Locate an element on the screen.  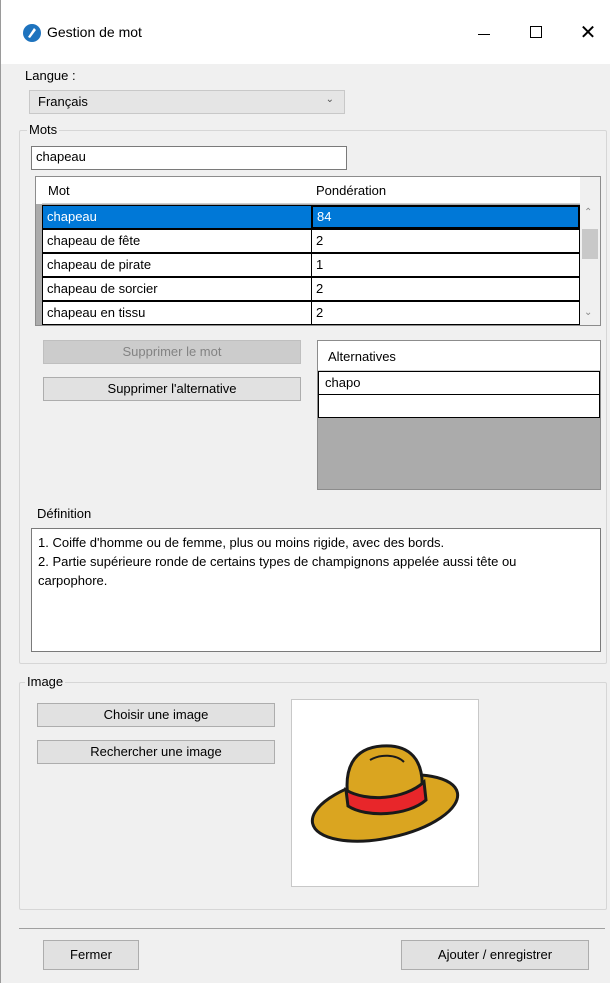
save-button: Ajouter / enregistrer is located at coordinates (495, 955).